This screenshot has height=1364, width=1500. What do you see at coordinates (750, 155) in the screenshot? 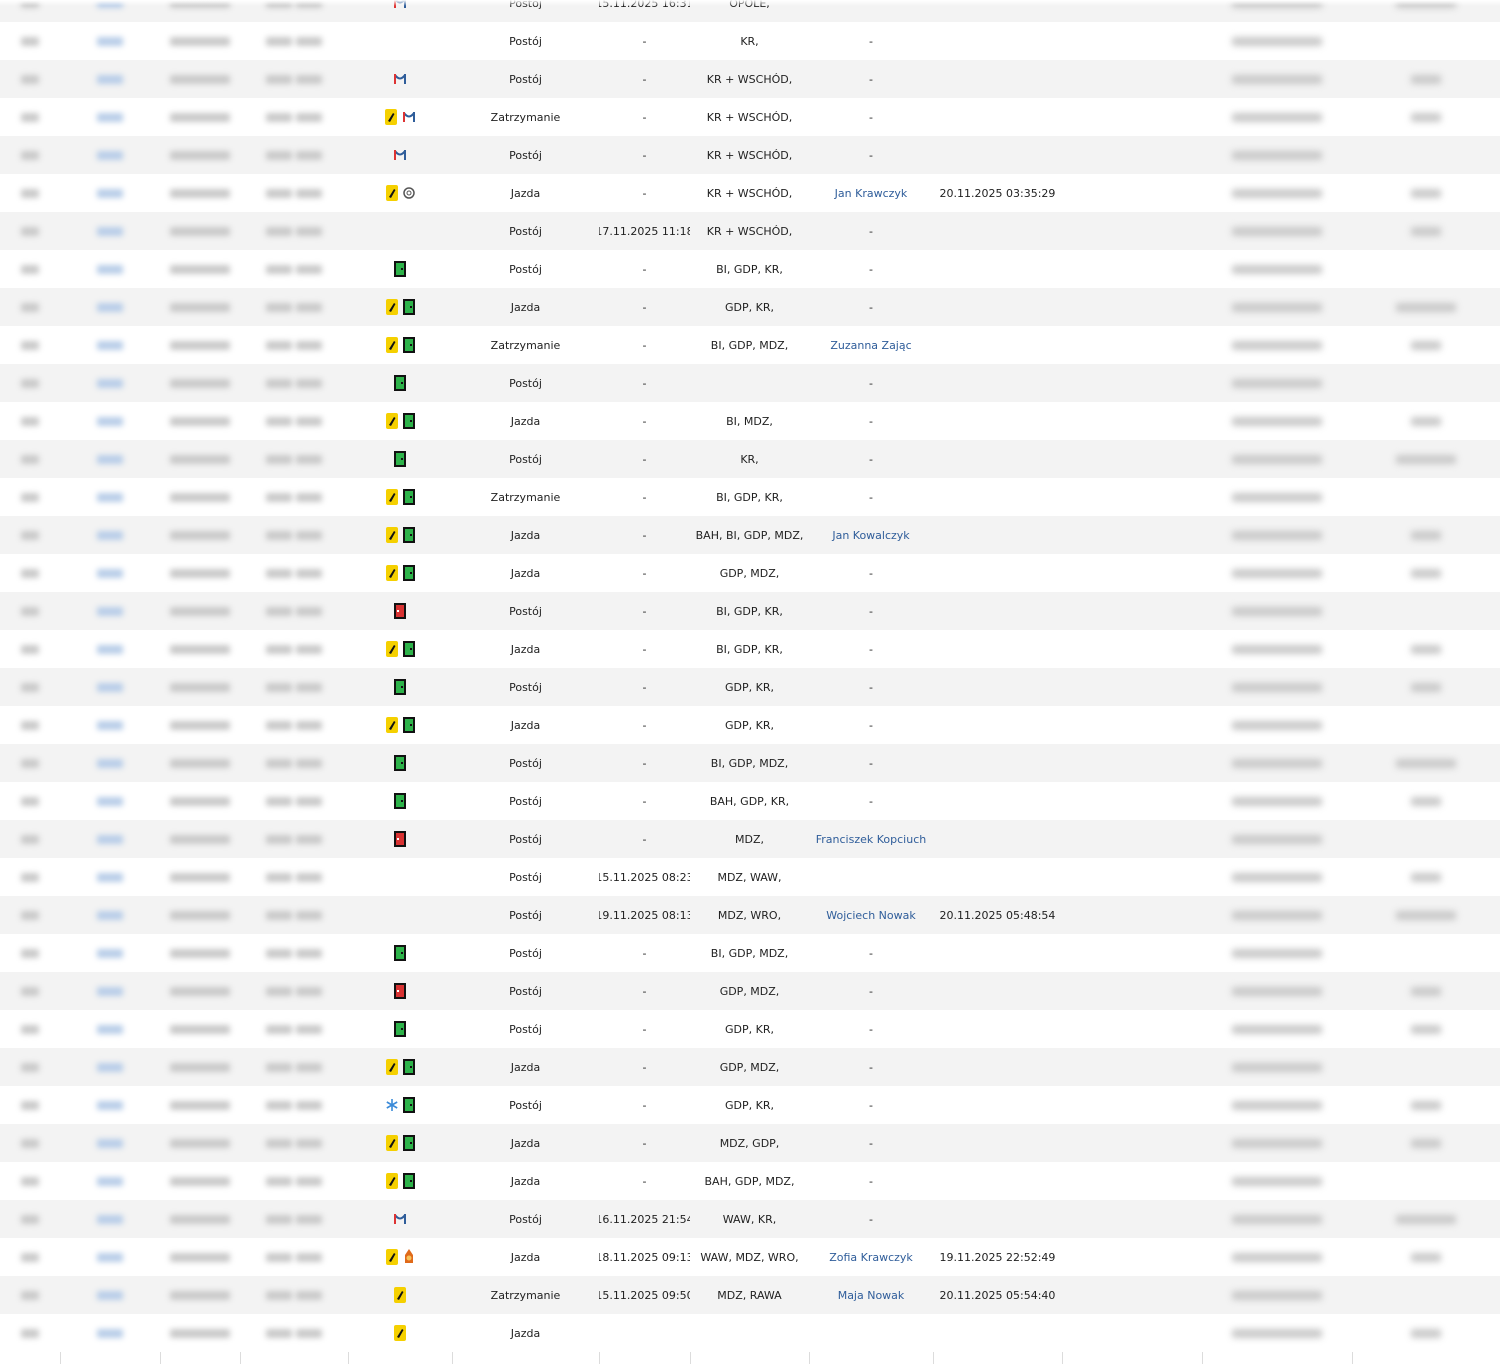
I see `table-row: Postój - KR + WSCHÓD, -` at bounding box center [750, 155].